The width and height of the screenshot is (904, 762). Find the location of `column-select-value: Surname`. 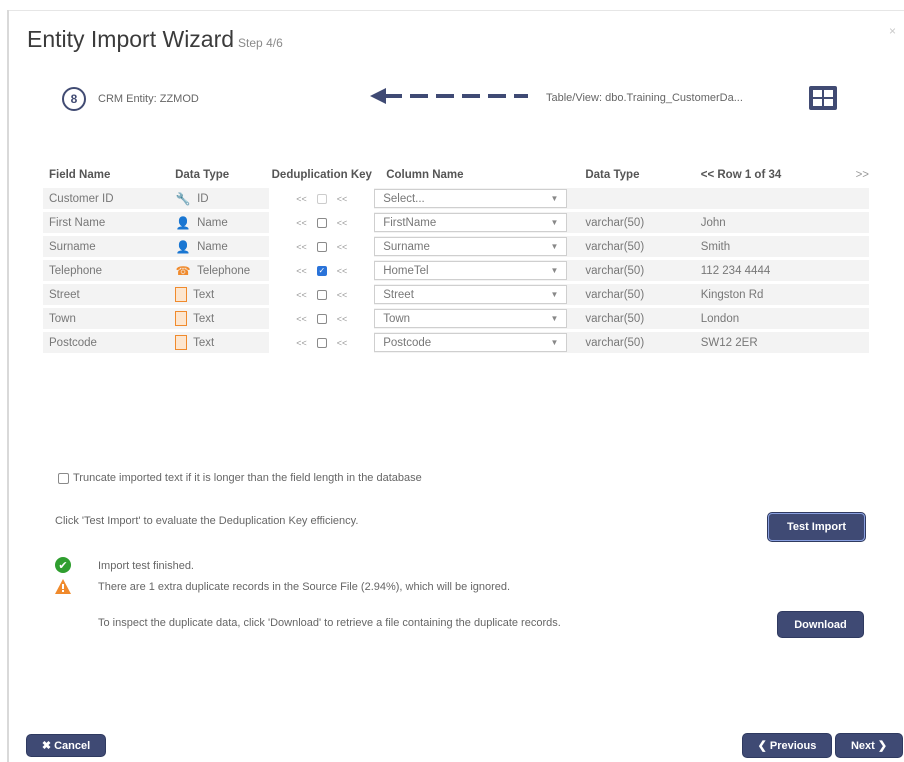

column-select-value: Surname is located at coordinates (406, 246).